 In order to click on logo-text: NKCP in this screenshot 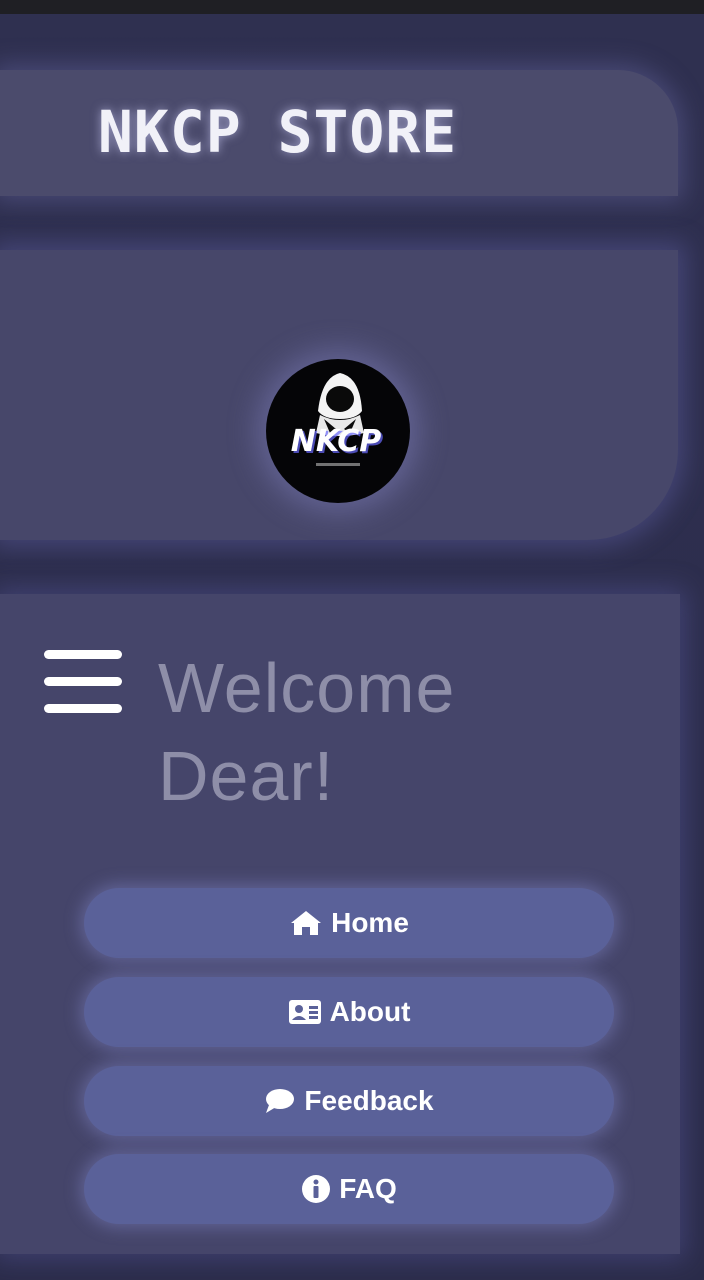, I will do `click(336, 441)`.